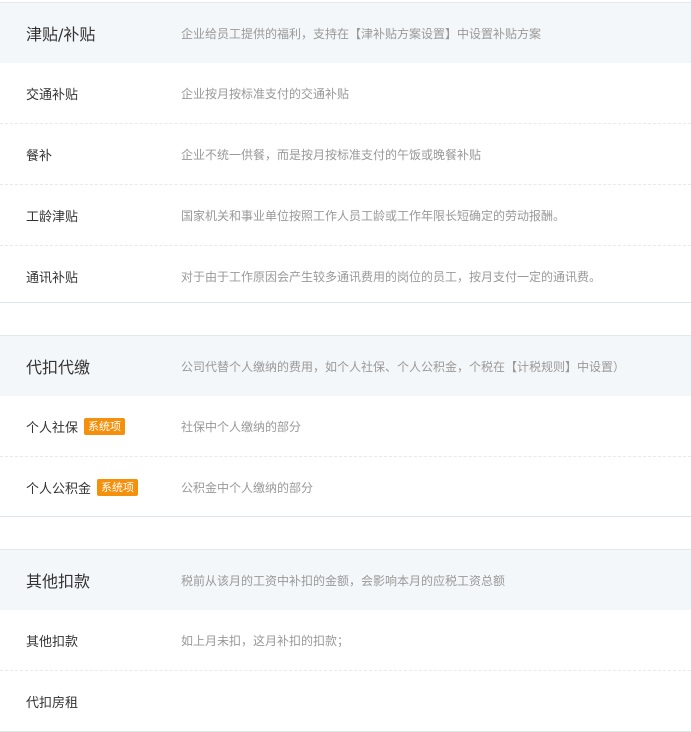 The height and width of the screenshot is (732, 691). What do you see at coordinates (59, 489) in the screenshot?
I see `item-name-text: 个人公积金` at bounding box center [59, 489].